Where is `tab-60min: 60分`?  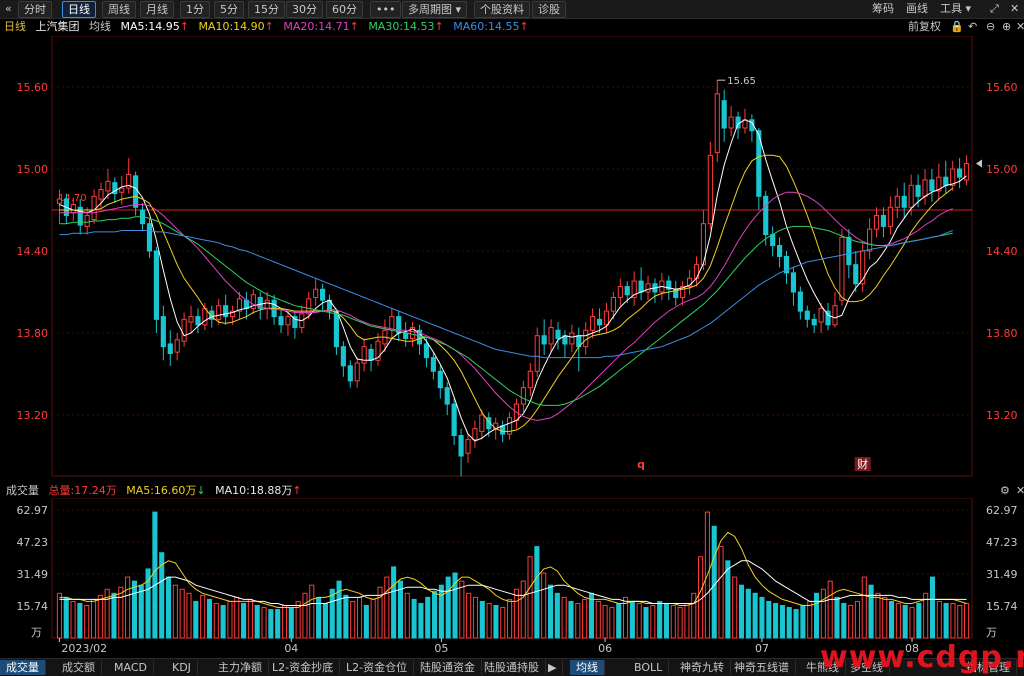 tab-60min: 60分 is located at coordinates (344, 9).